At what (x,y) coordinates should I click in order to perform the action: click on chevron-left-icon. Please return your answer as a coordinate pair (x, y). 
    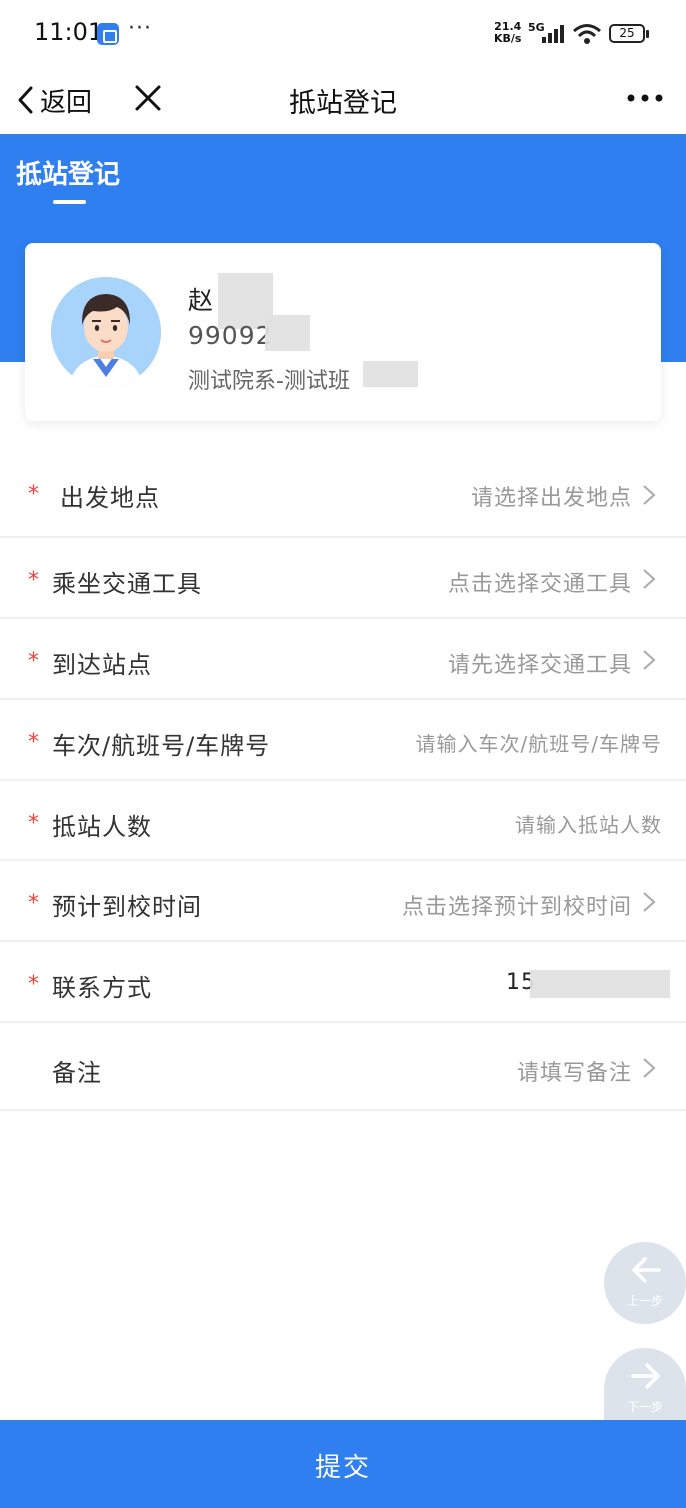
    Looking at the image, I should click on (25, 100).